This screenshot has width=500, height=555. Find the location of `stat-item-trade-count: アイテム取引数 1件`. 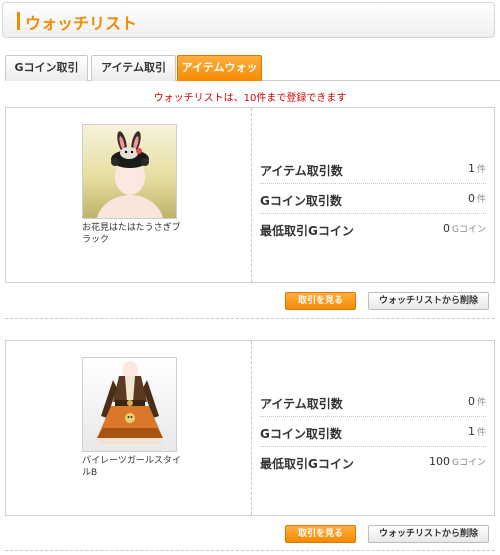

stat-item-trade-count: アイテム取引数 1件 is located at coordinates (373, 169).